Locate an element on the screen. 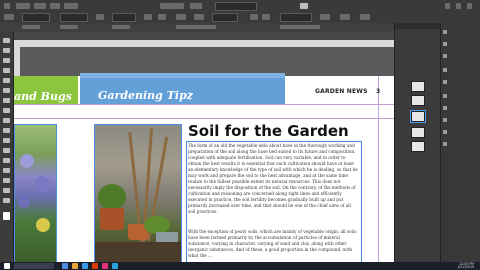 The width and height of the screenshot is (480, 270). pen-tool-icon is located at coordinates (6, 100).